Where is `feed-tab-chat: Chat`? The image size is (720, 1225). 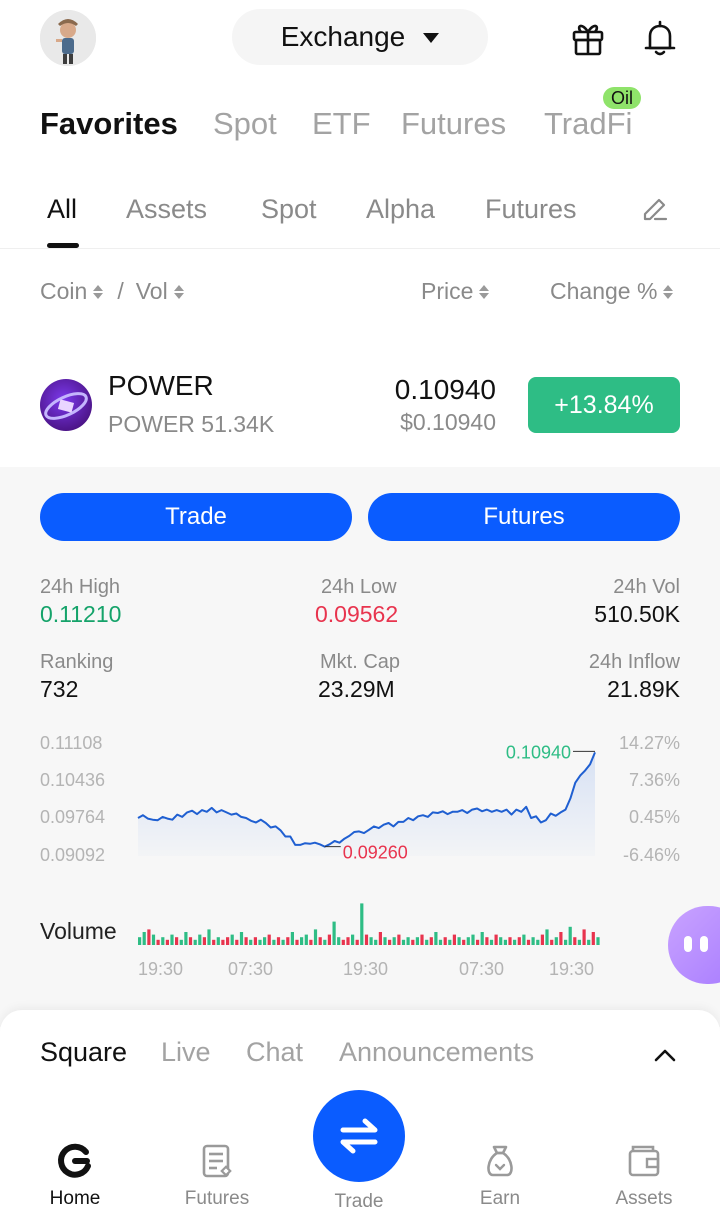 feed-tab-chat: Chat is located at coordinates (274, 1052).